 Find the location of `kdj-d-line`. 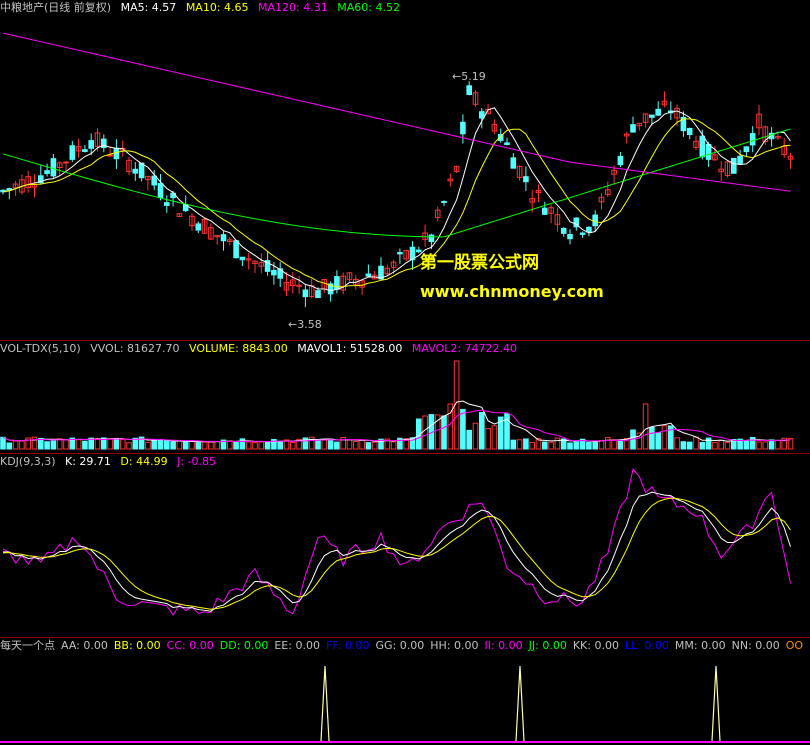

kdj-d-line is located at coordinates (396, 553).